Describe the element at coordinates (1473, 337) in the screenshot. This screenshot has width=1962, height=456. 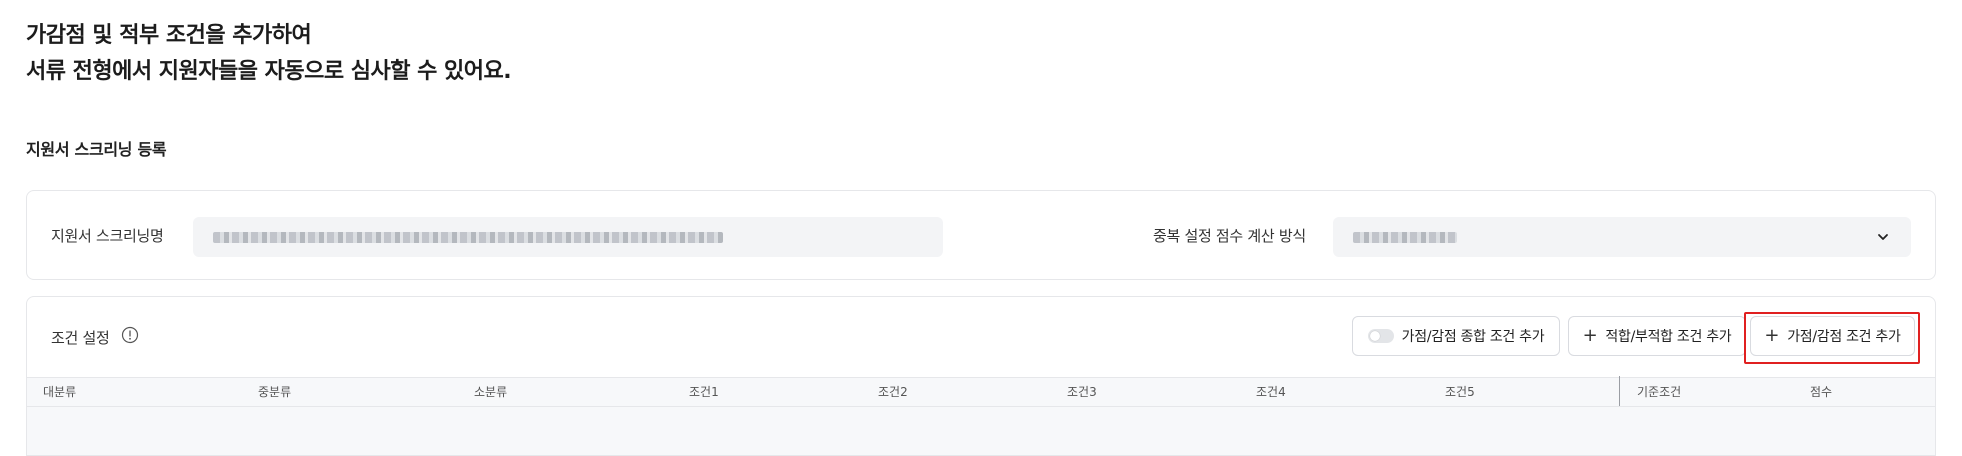
I see `add-total-condition-label: 가점/감점 종합 조건 추가` at that location.